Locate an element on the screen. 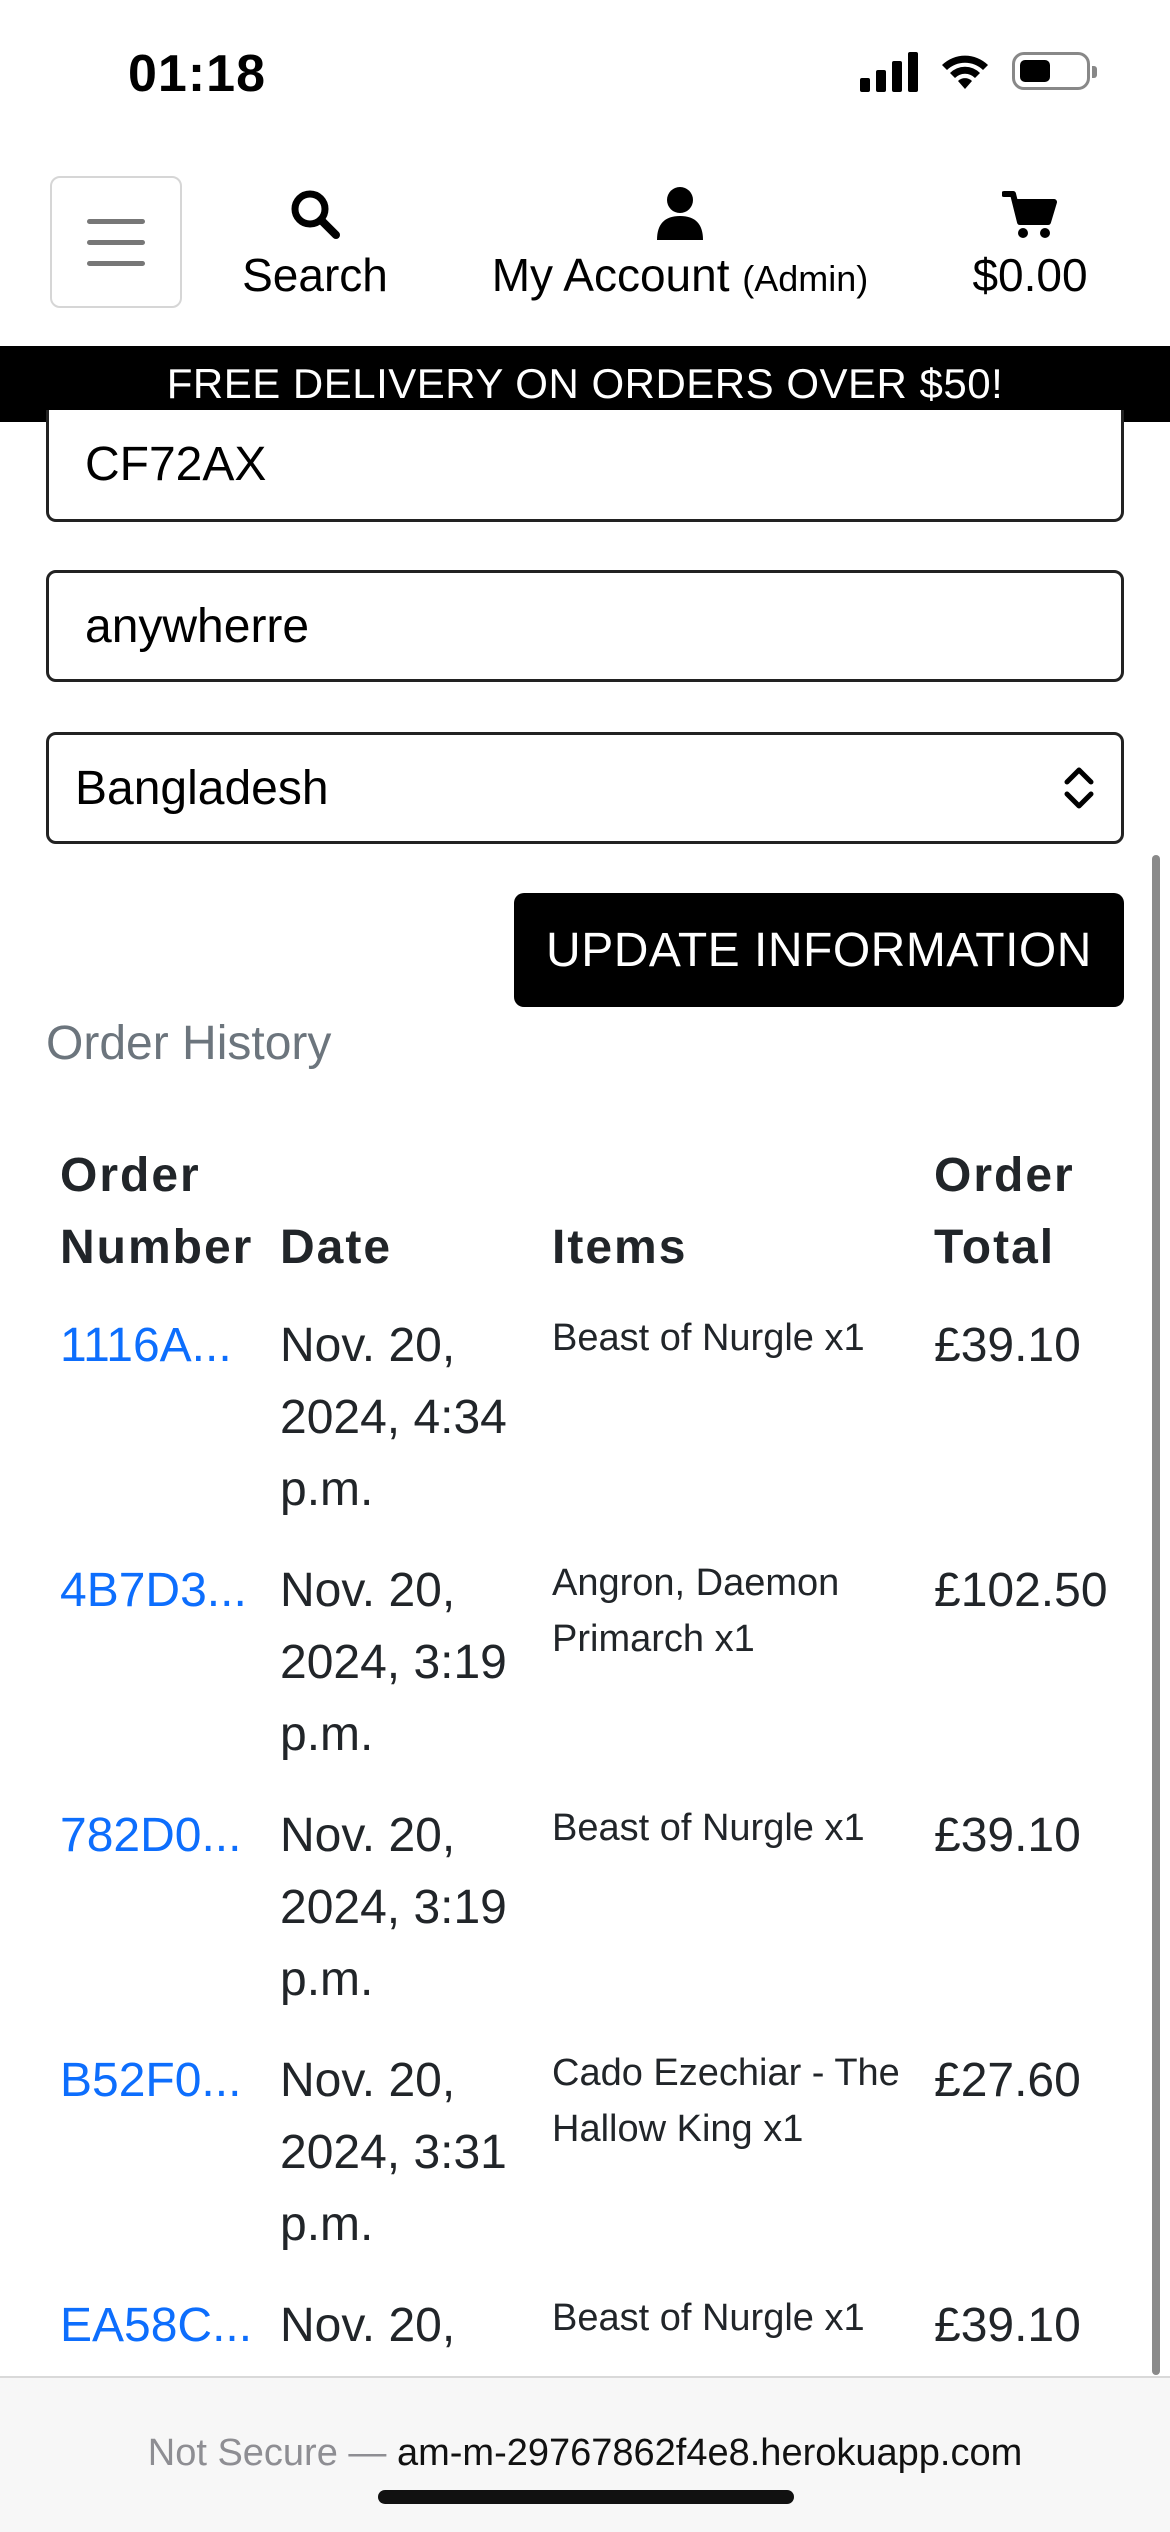 The width and height of the screenshot is (1170, 2532). header-date: Date is located at coordinates (336, 1247).